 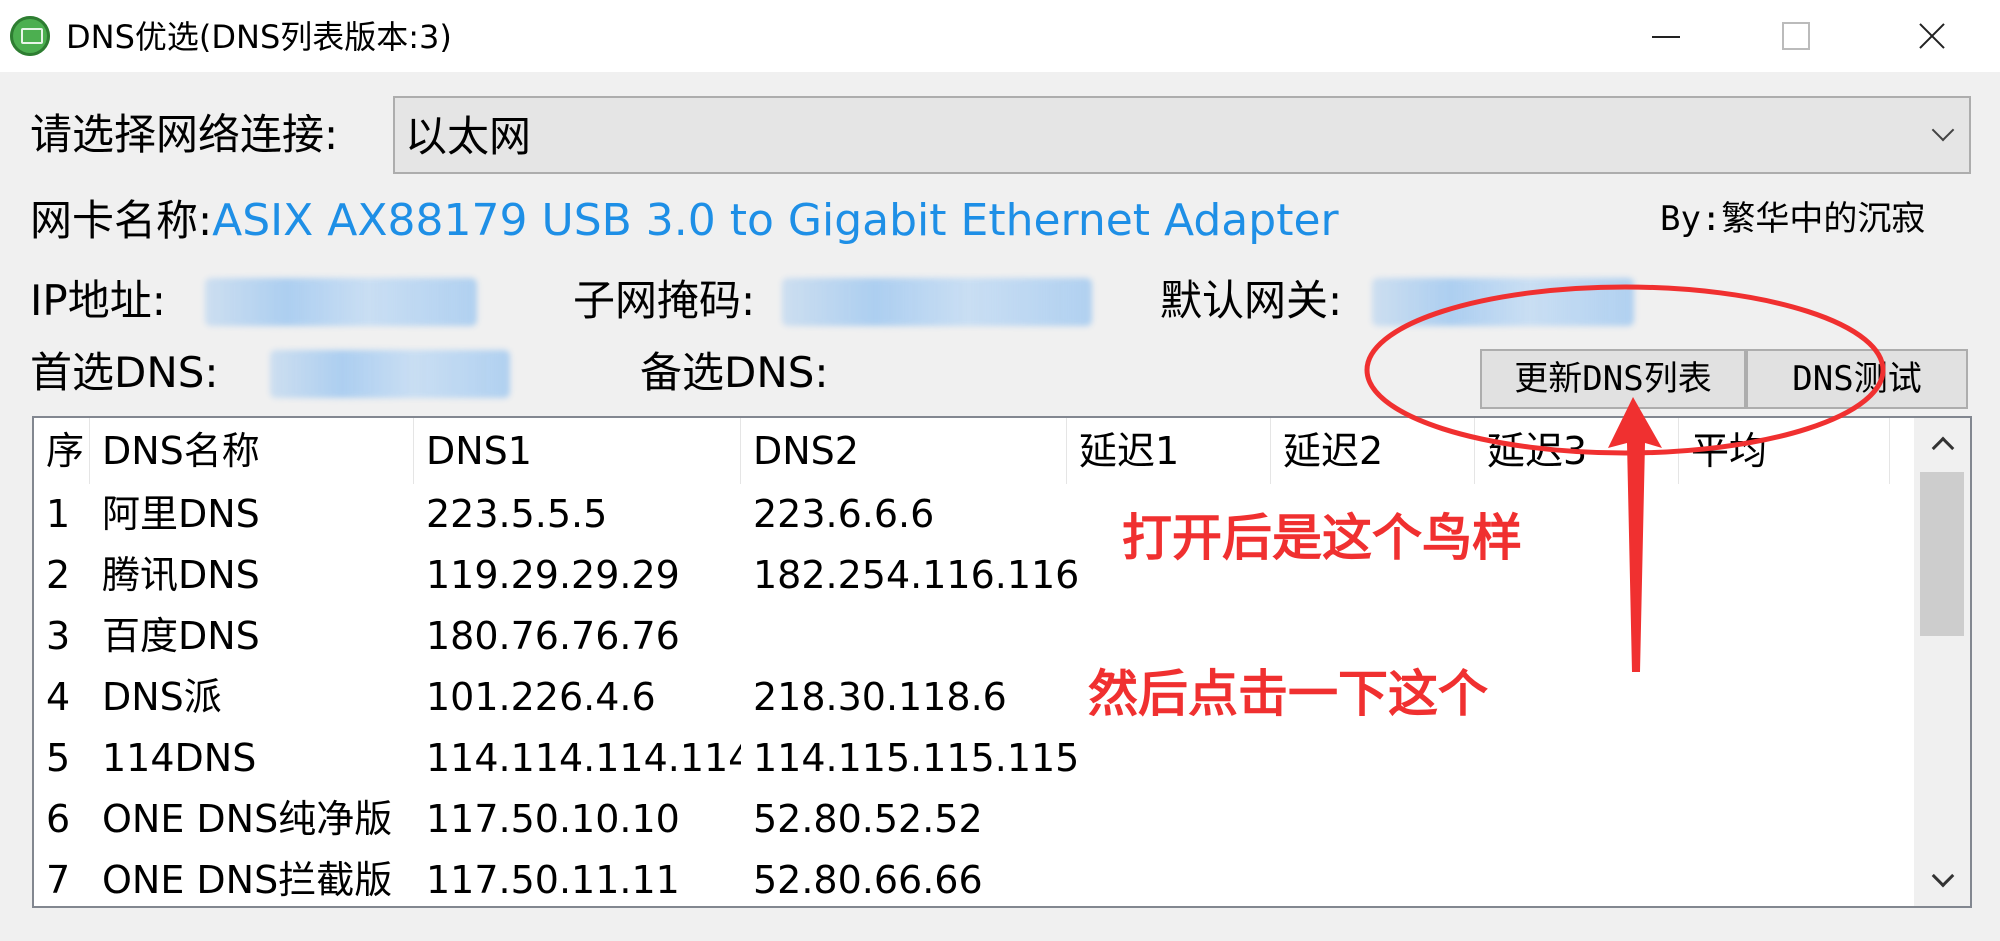 What do you see at coordinates (868, 880) in the screenshot?
I see `table-cell: 52.80.66.66` at bounding box center [868, 880].